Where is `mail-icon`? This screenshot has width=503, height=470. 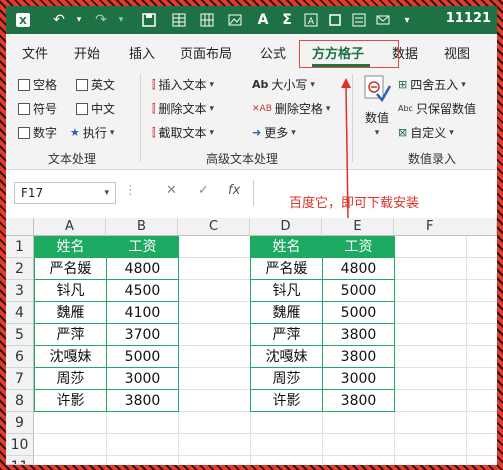
mail-icon is located at coordinates (383, 20).